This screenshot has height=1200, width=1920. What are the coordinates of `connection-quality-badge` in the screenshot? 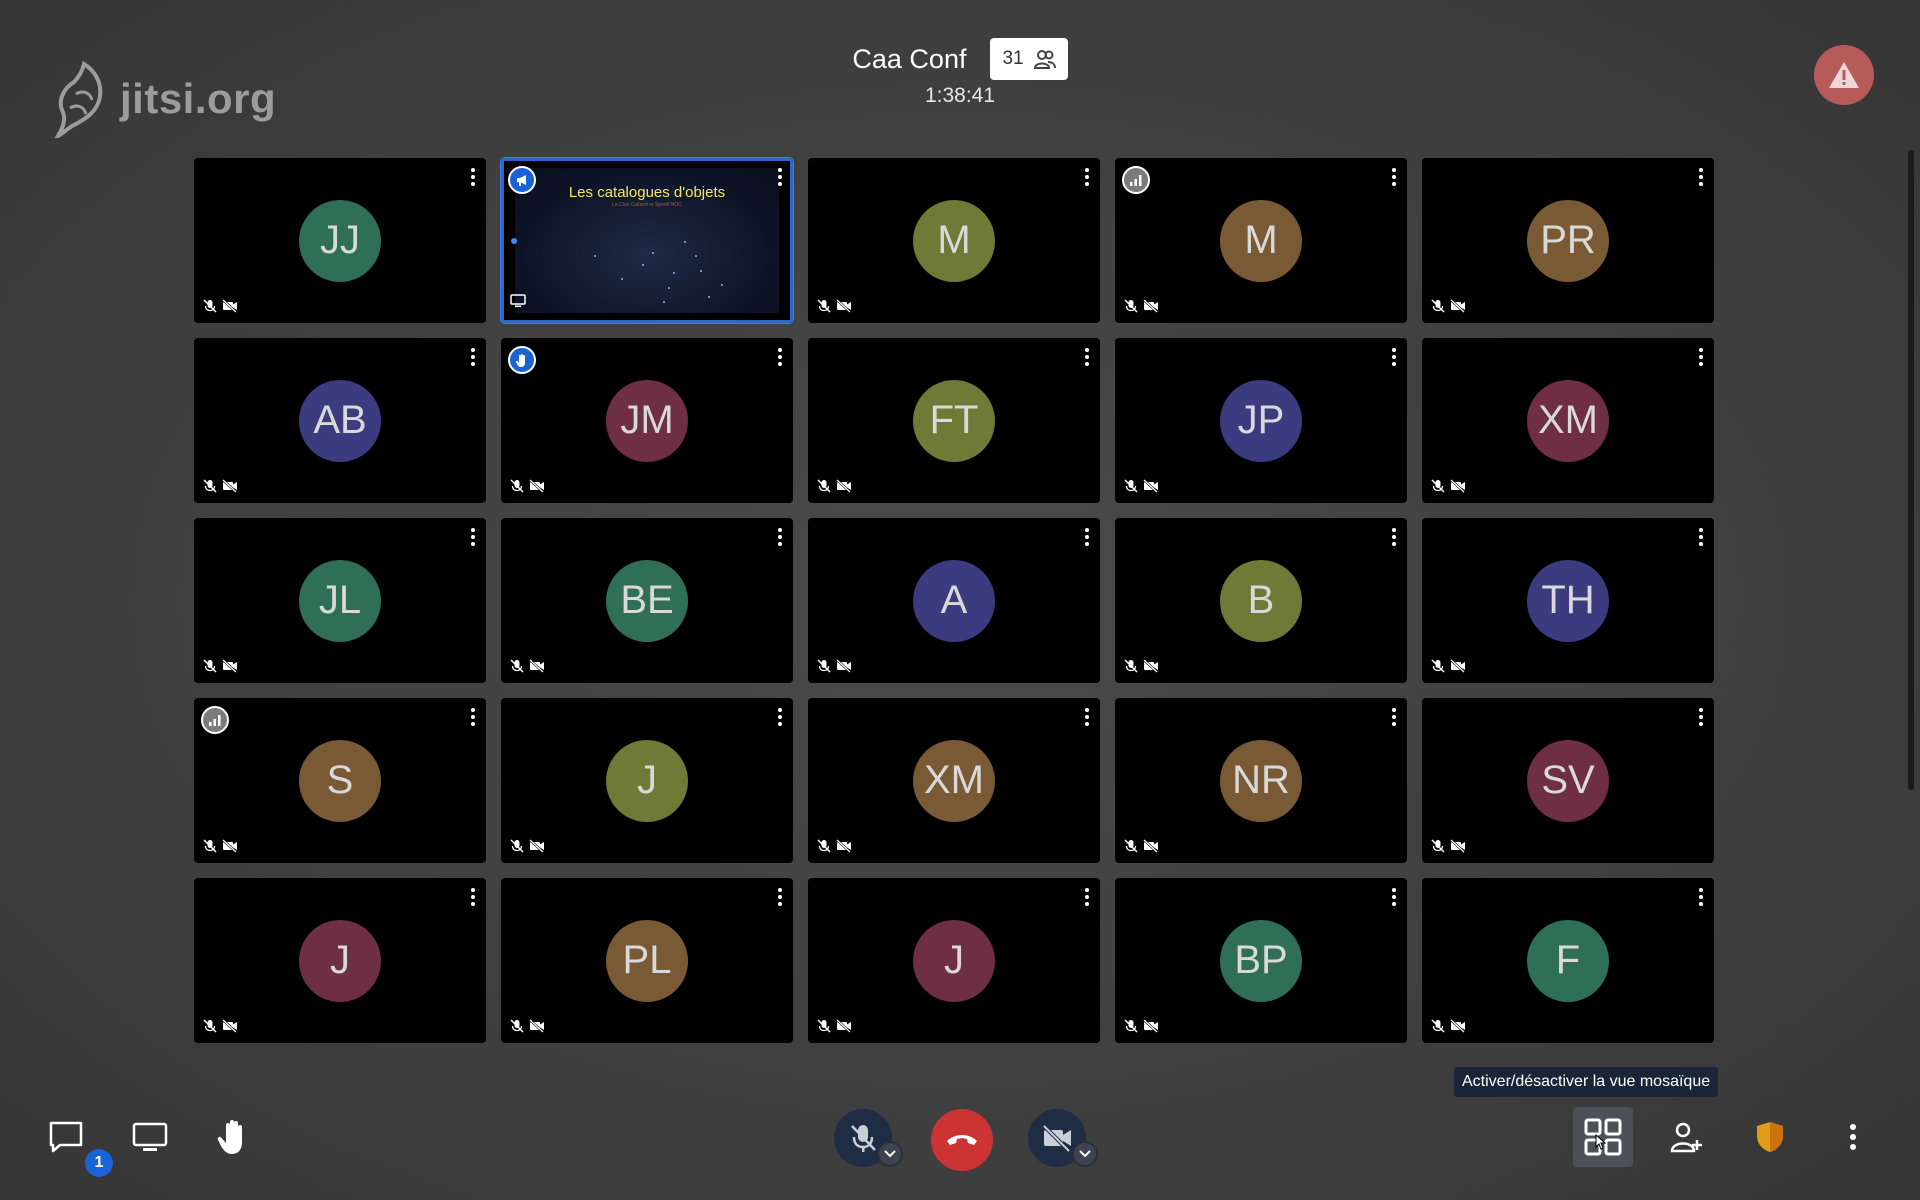 It's located at (215, 720).